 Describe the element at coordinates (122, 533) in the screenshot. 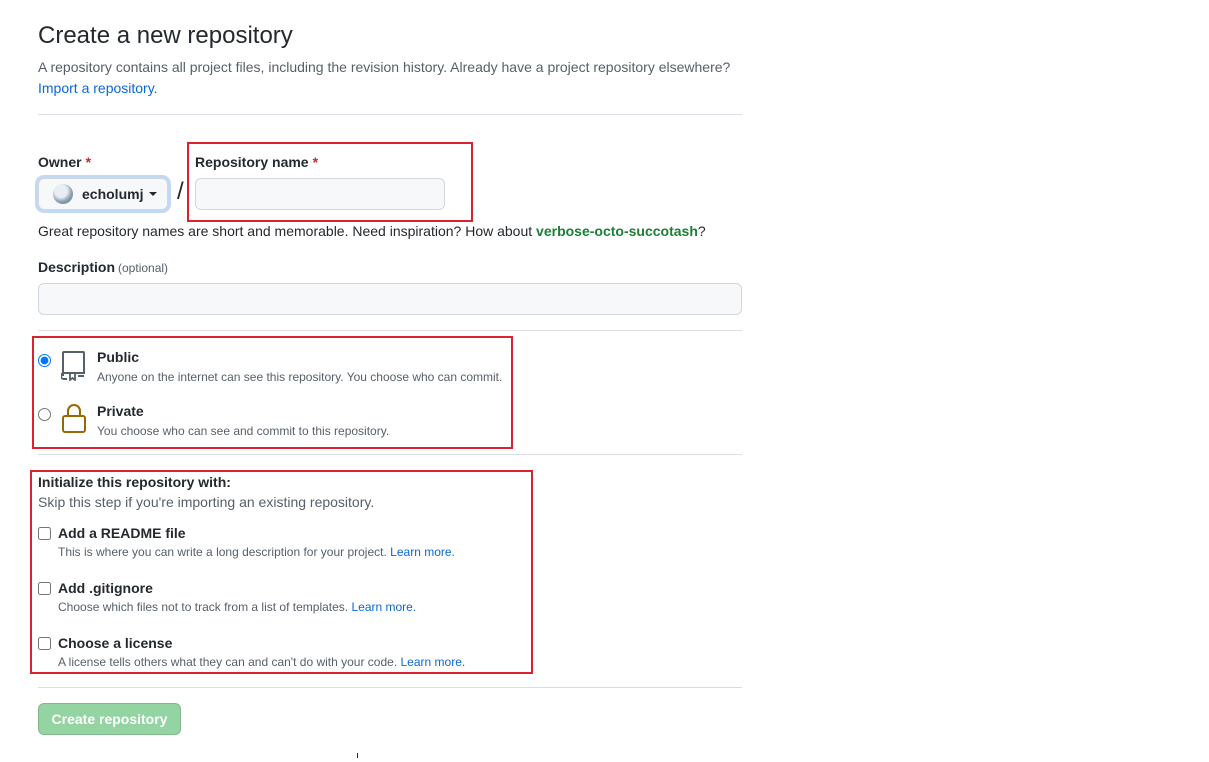

I see `add-readme-title: Add a README file` at that location.